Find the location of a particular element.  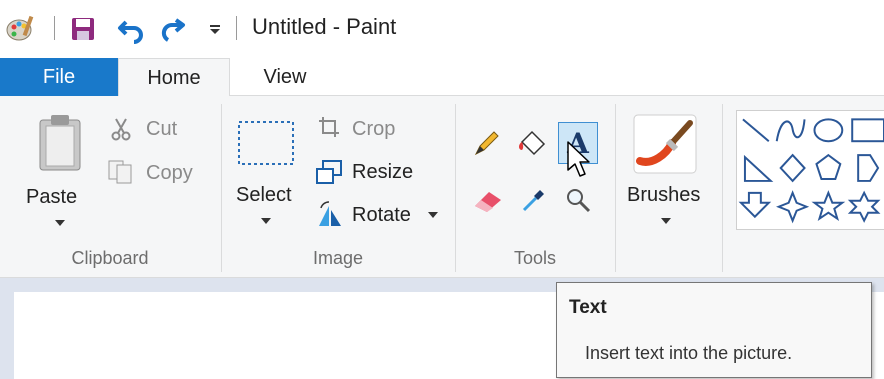

six-point-star-icon is located at coordinates (864, 206).